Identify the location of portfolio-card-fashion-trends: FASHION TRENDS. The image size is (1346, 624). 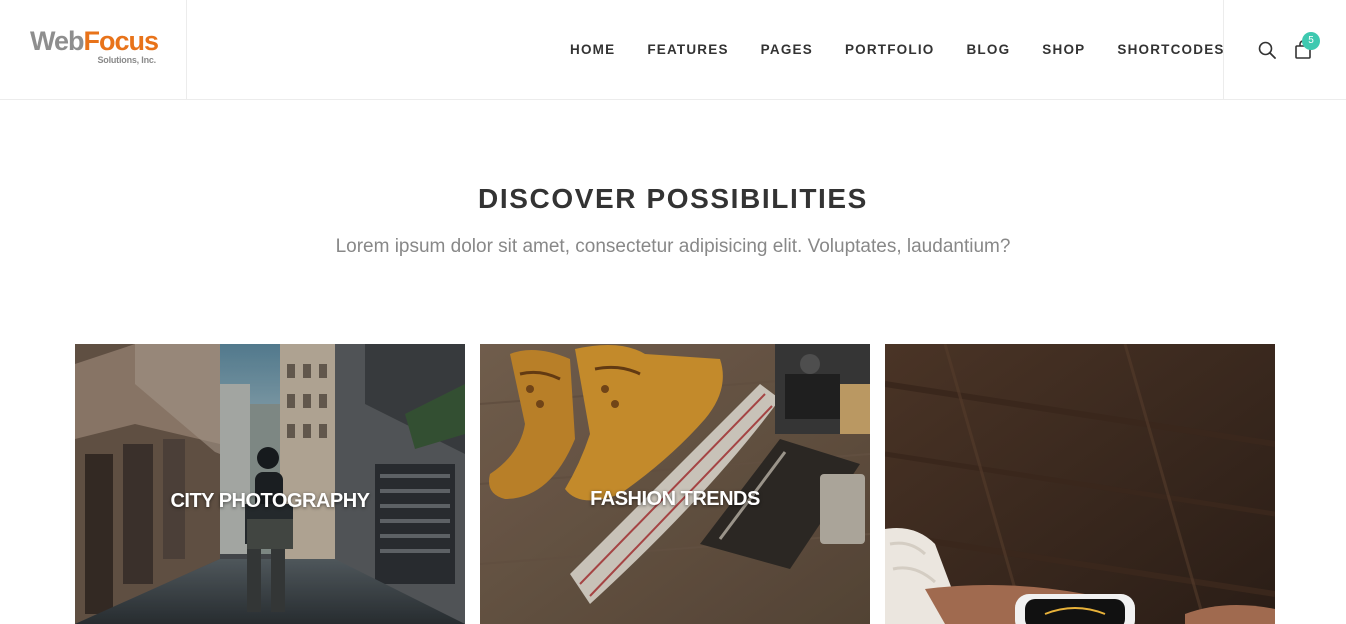
(675, 484).